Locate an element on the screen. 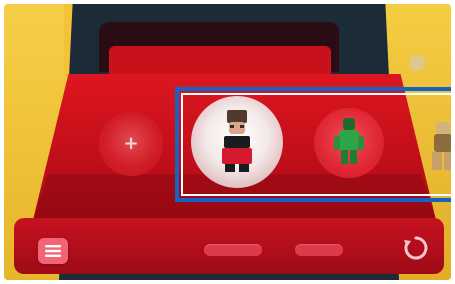  partial-character-icon is located at coordinates (441, 146).